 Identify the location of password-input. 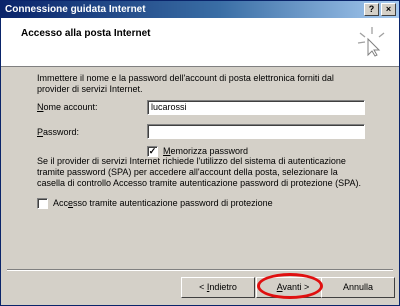
(256, 131).